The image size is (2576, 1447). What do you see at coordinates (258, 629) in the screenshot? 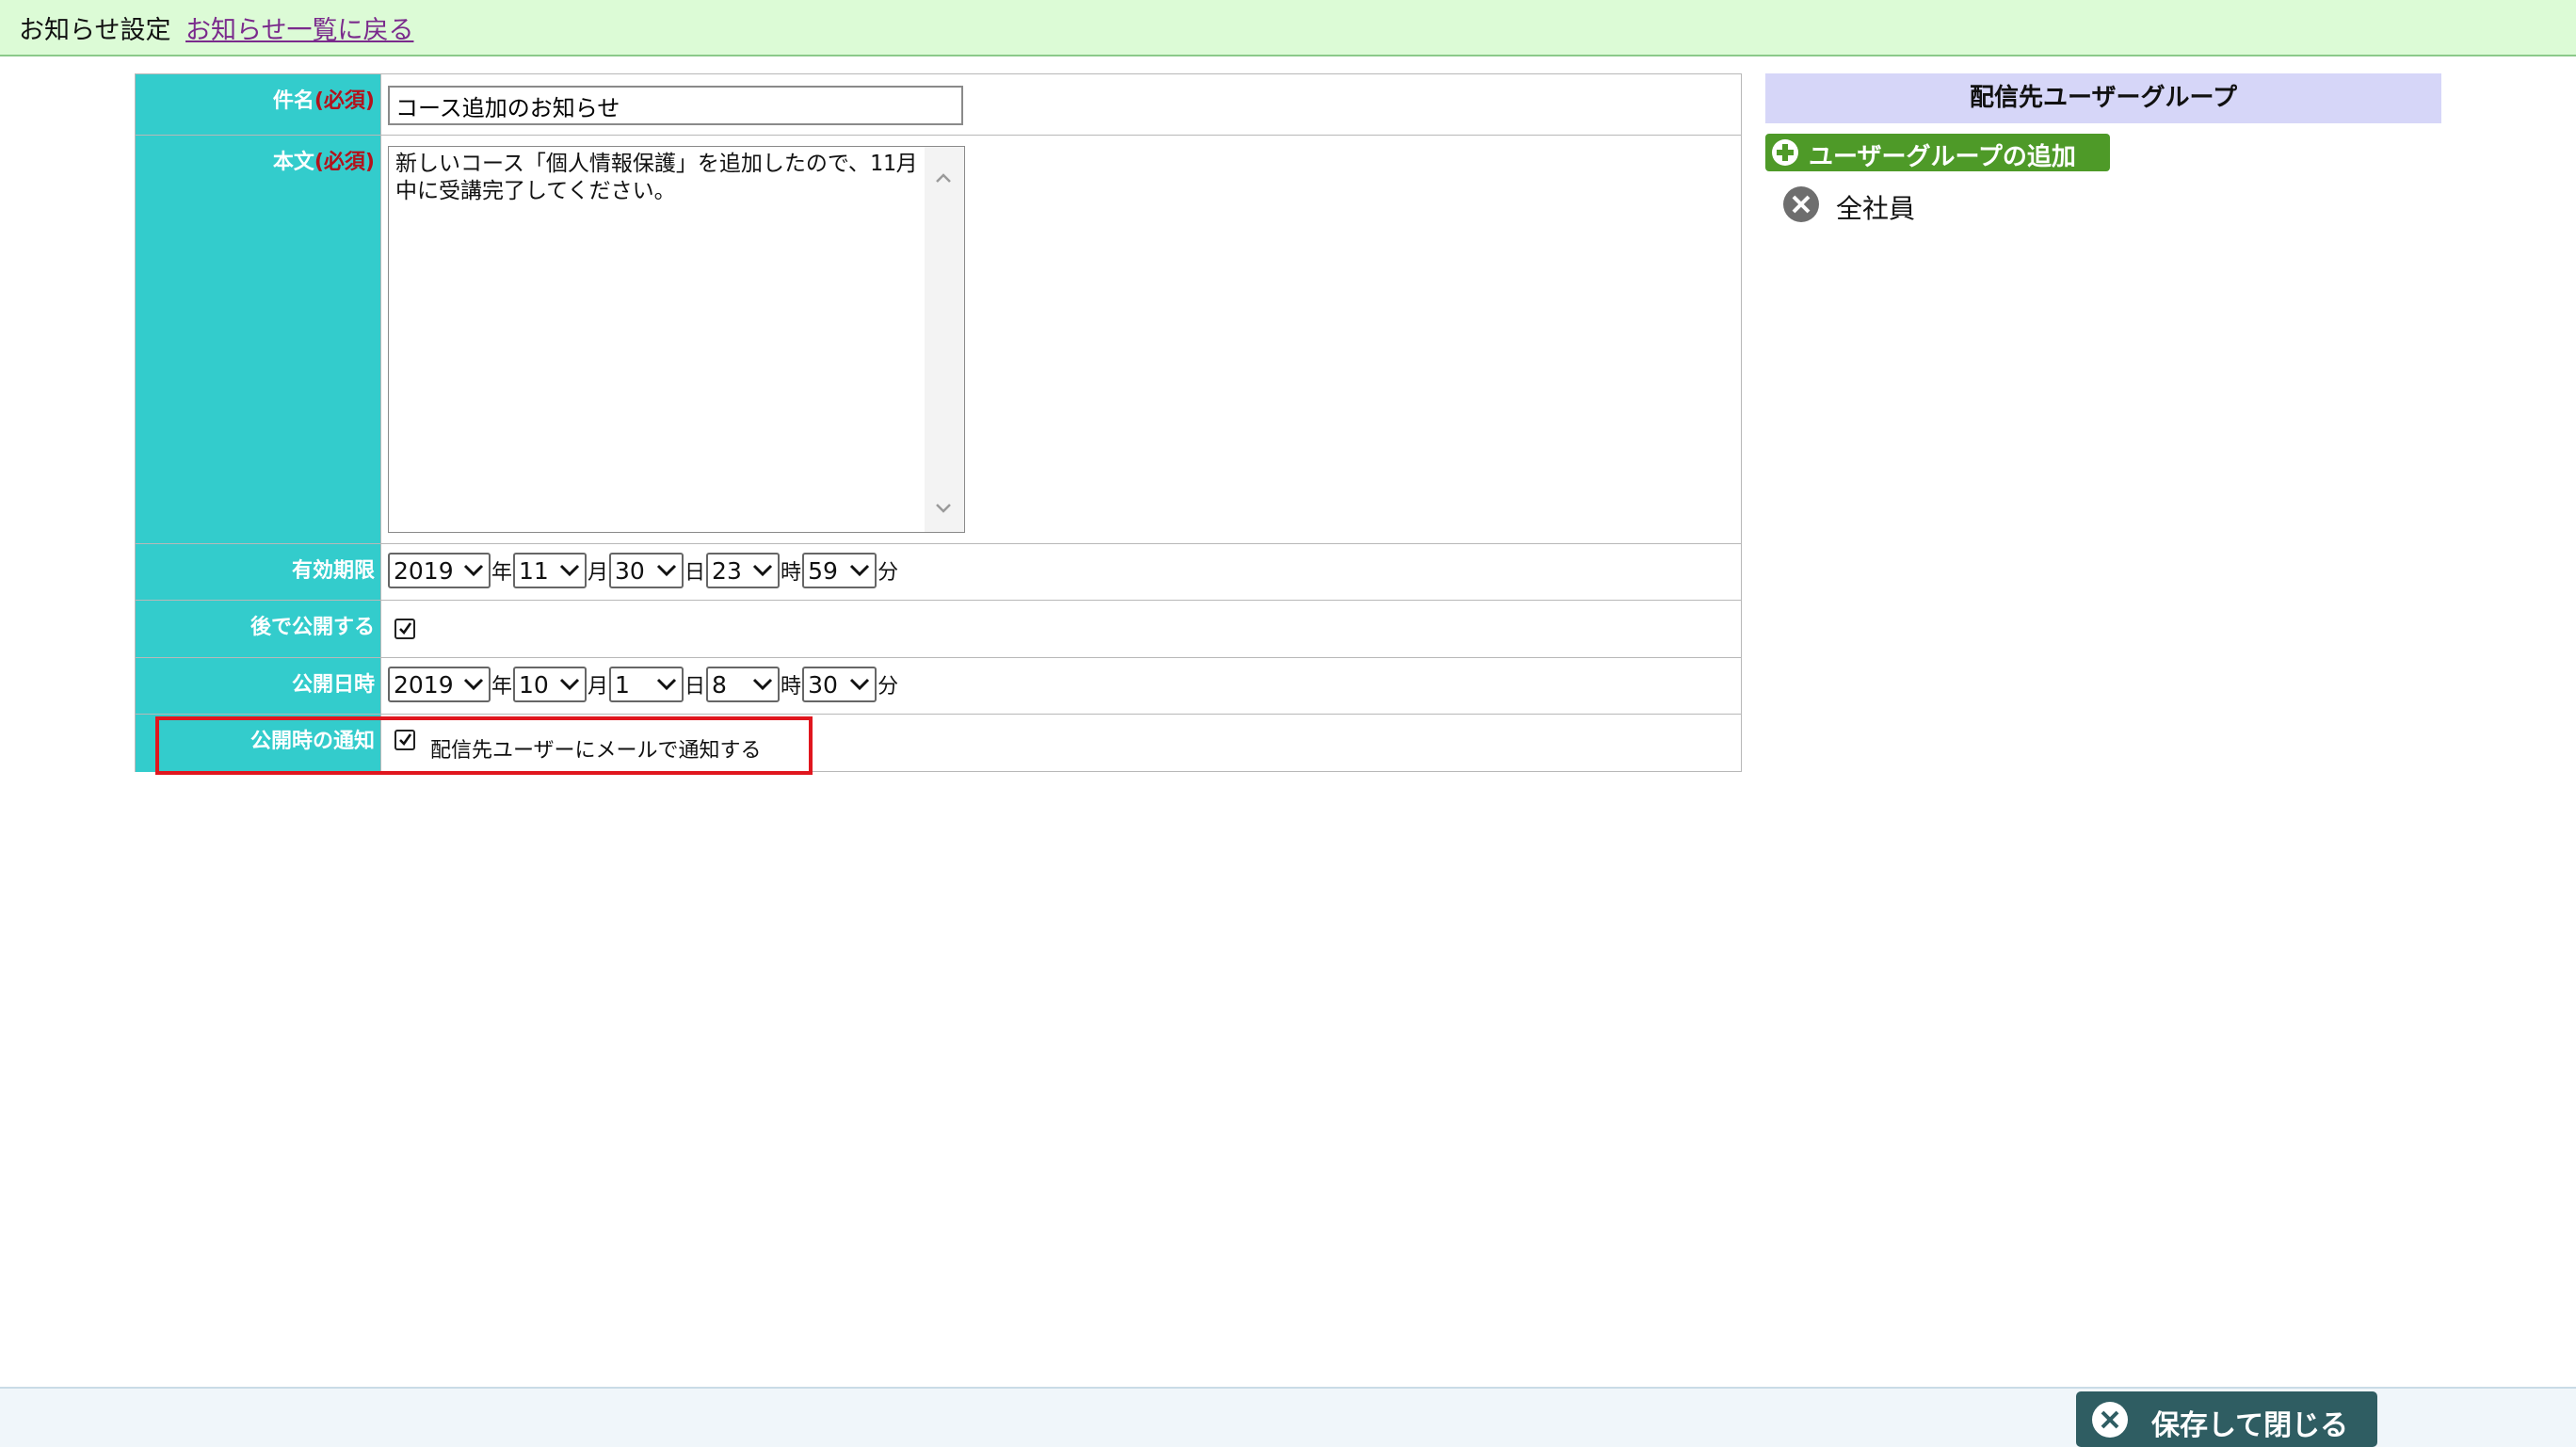
I see `publish-later-label: 後で公開する` at bounding box center [258, 629].